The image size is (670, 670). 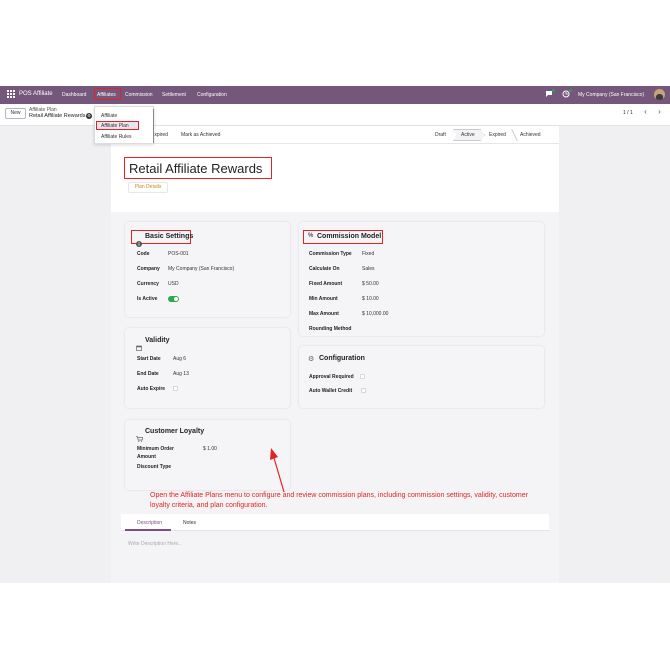 I want to click on menu-item-affiliate-rules: Affiliate Rules, so click(x=116, y=137).